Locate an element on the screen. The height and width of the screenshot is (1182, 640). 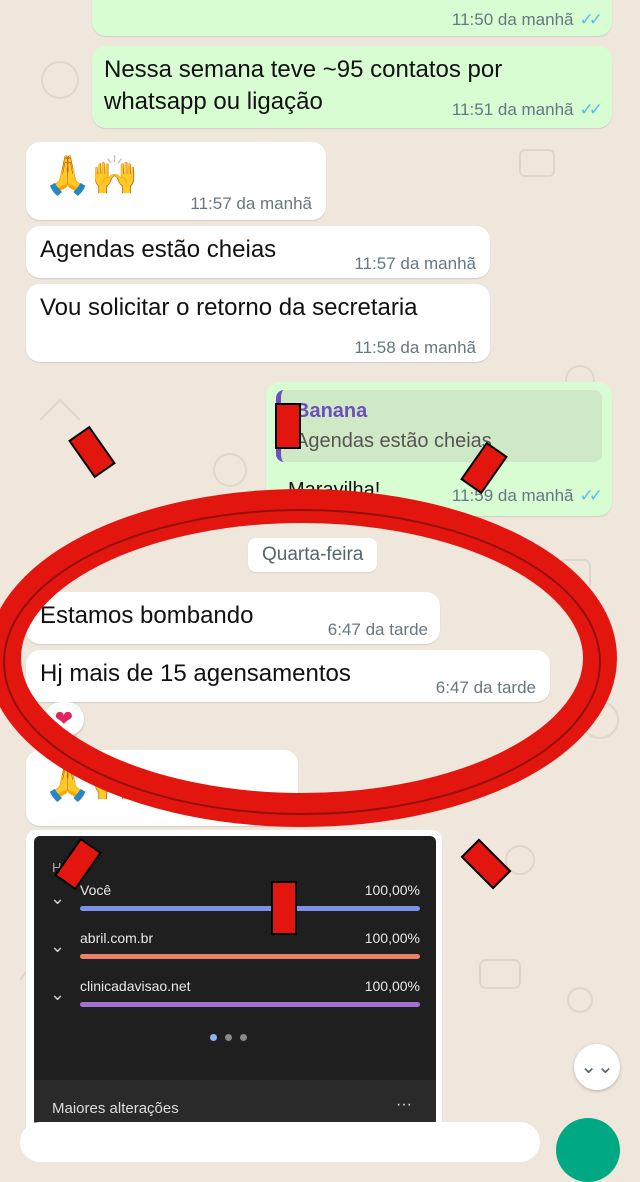
message-bubble-incoming: Agendas estão cheias 11:57 da manhã is located at coordinates (258, 252).